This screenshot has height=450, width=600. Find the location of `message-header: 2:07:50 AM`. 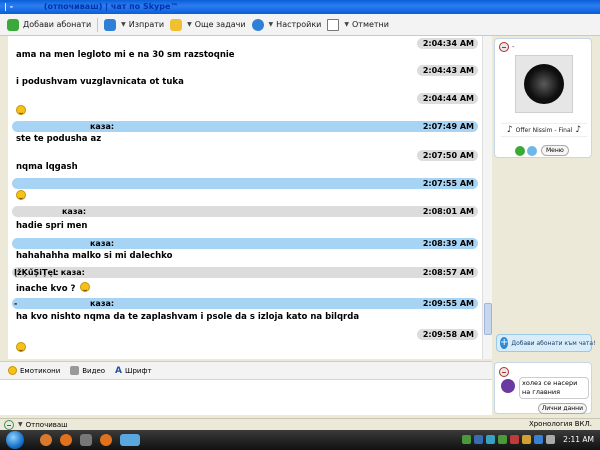

message-header: 2:07:50 AM is located at coordinates (245, 155).